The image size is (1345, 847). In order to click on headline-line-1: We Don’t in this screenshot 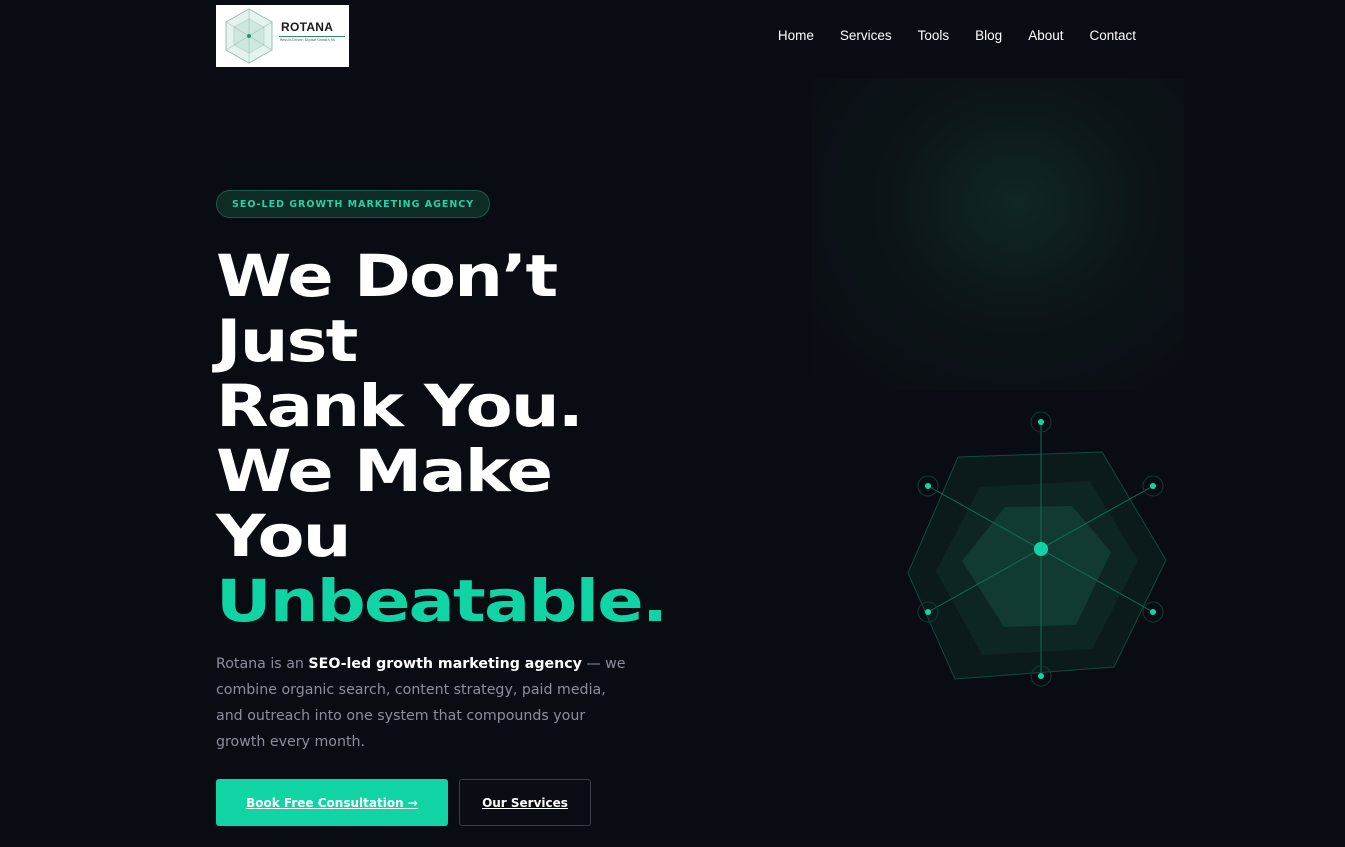, I will do `click(387, 276)`.